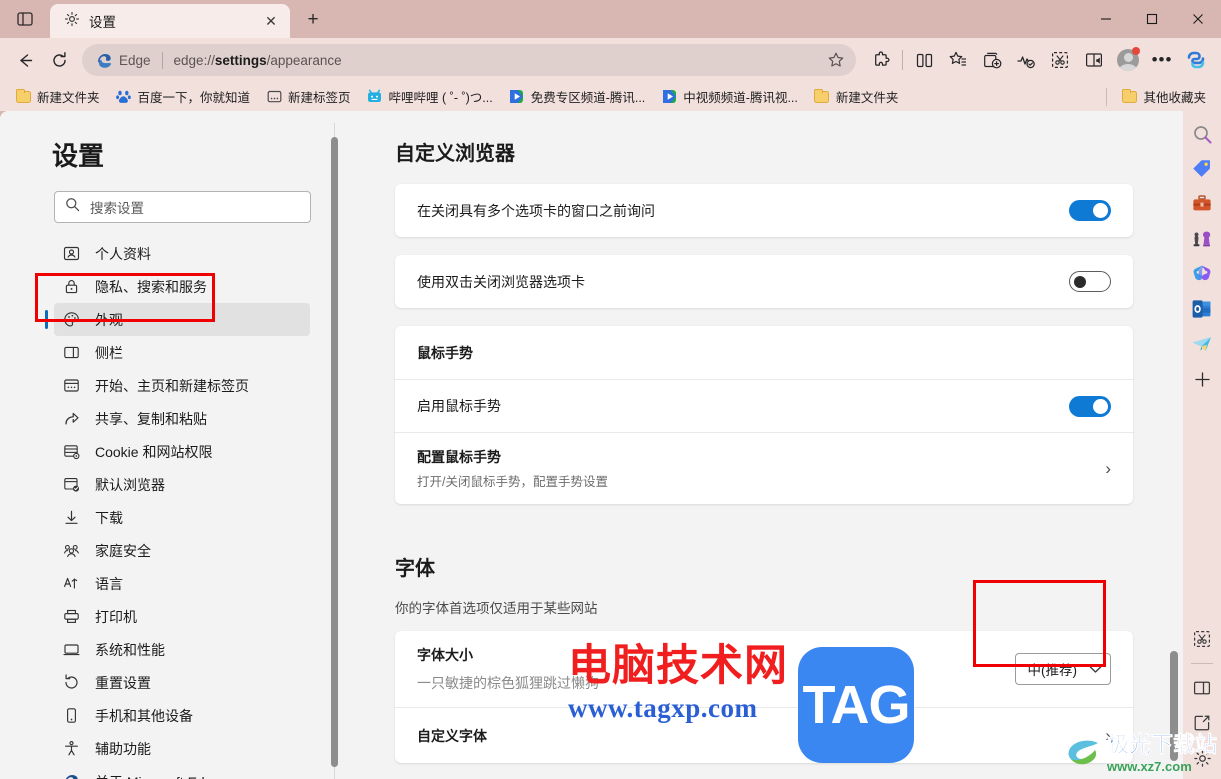 This screenshot has height=779, width=1221. I want to click on sidebar-item-label: 开始、主页和新建标签页, so click(172, 385).